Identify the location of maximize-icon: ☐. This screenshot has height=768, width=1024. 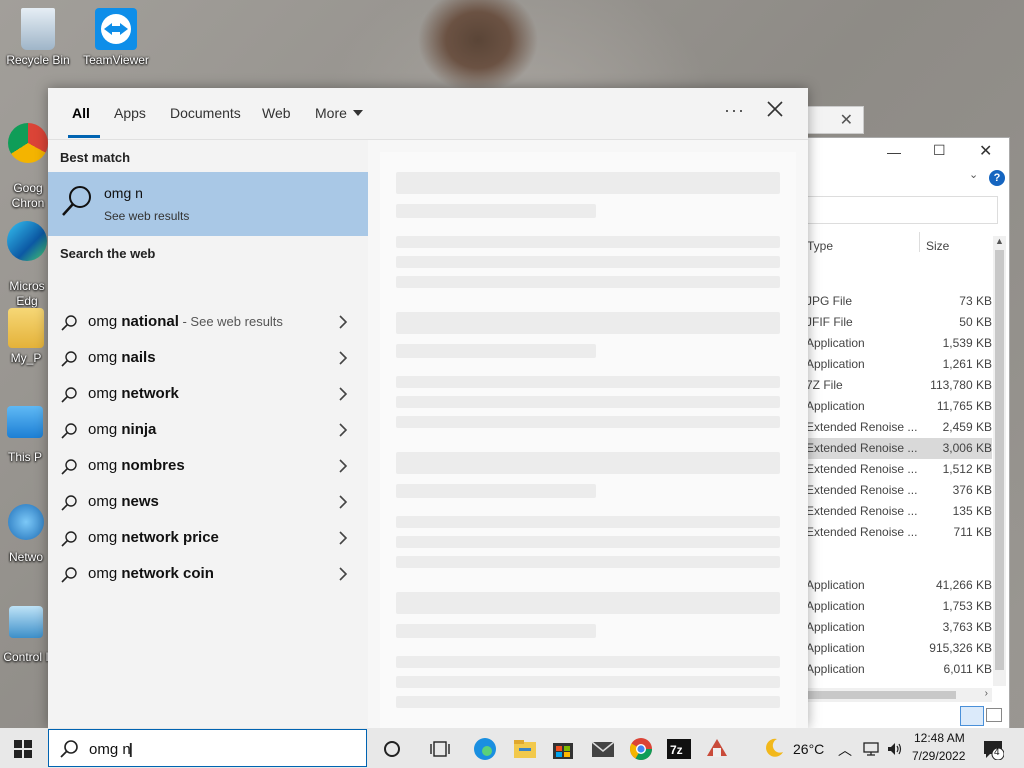
(939, 150).